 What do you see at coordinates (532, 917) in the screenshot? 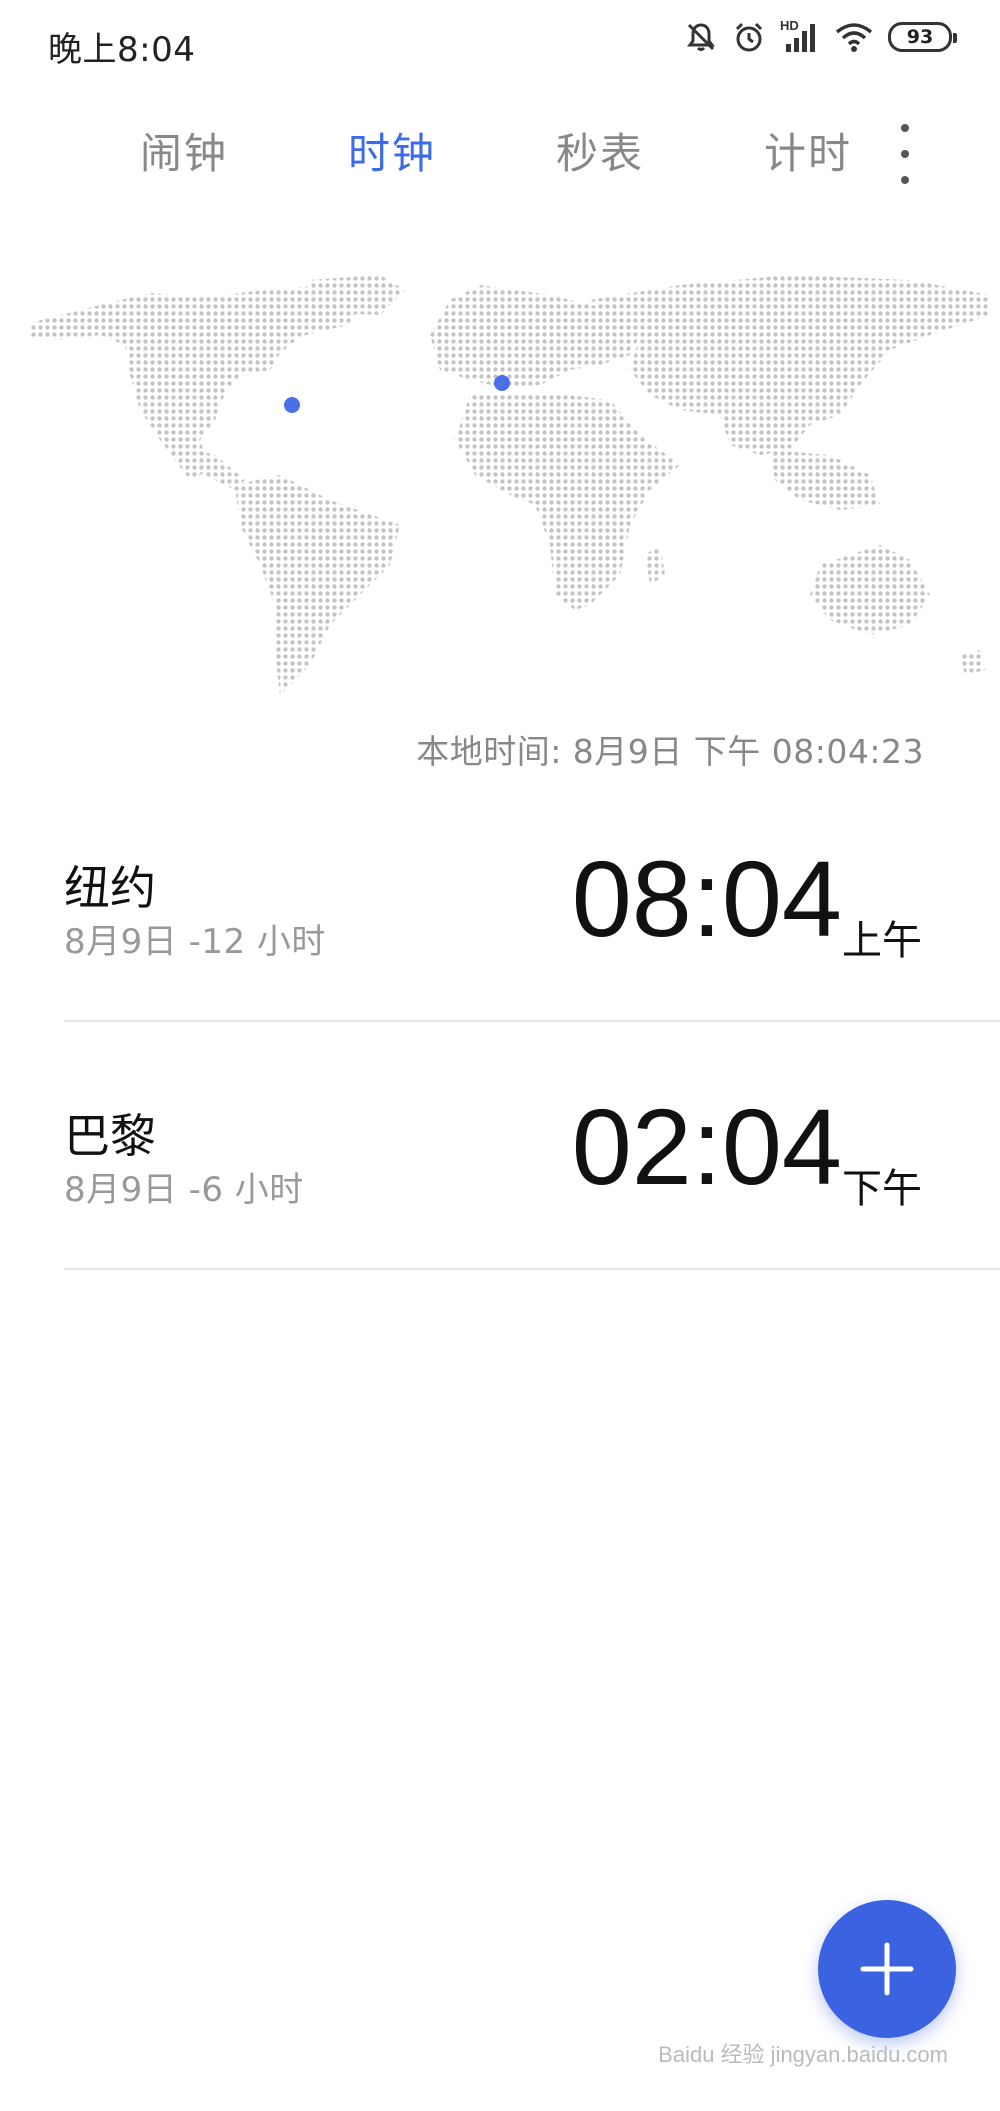
I see `city-row-new-york: 纽约 8月9日 -12 小时 08:04 上午` at bounding box center [532, 917].